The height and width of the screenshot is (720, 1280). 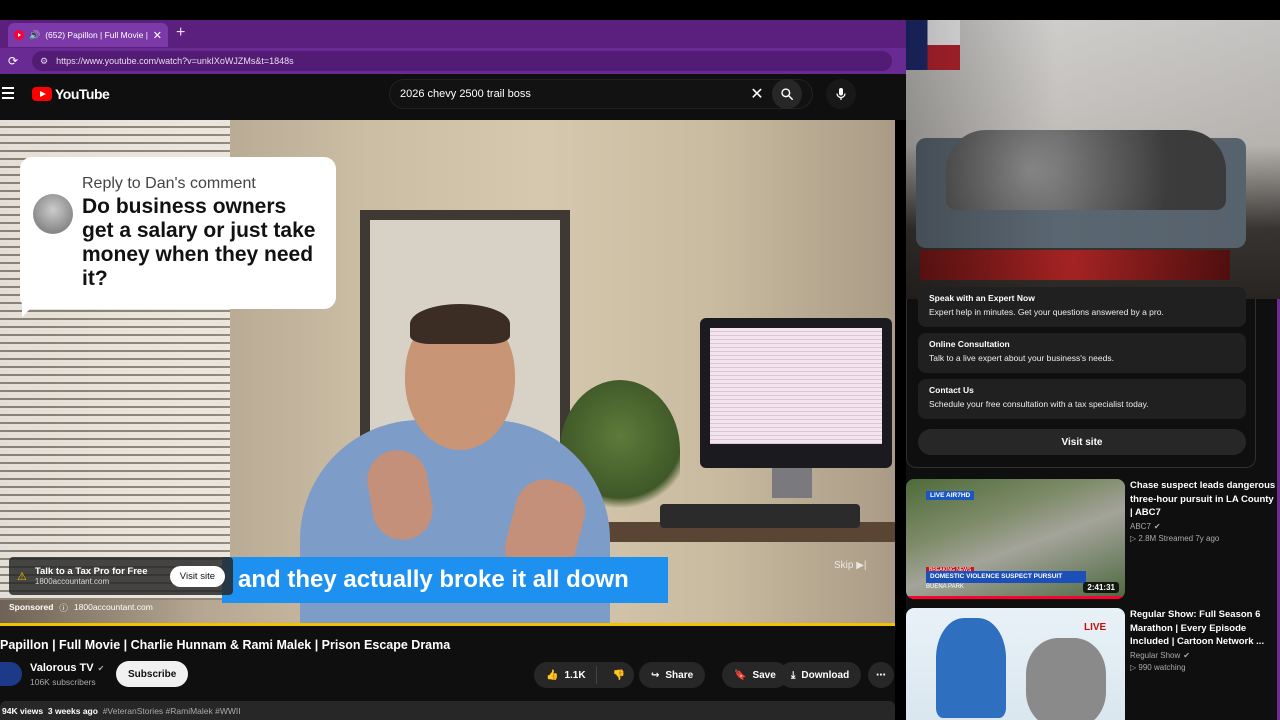 What do you see at coordinates (679, 675) in the screenshot?
I see `share-label: Share` at bounding box center [679, 675].